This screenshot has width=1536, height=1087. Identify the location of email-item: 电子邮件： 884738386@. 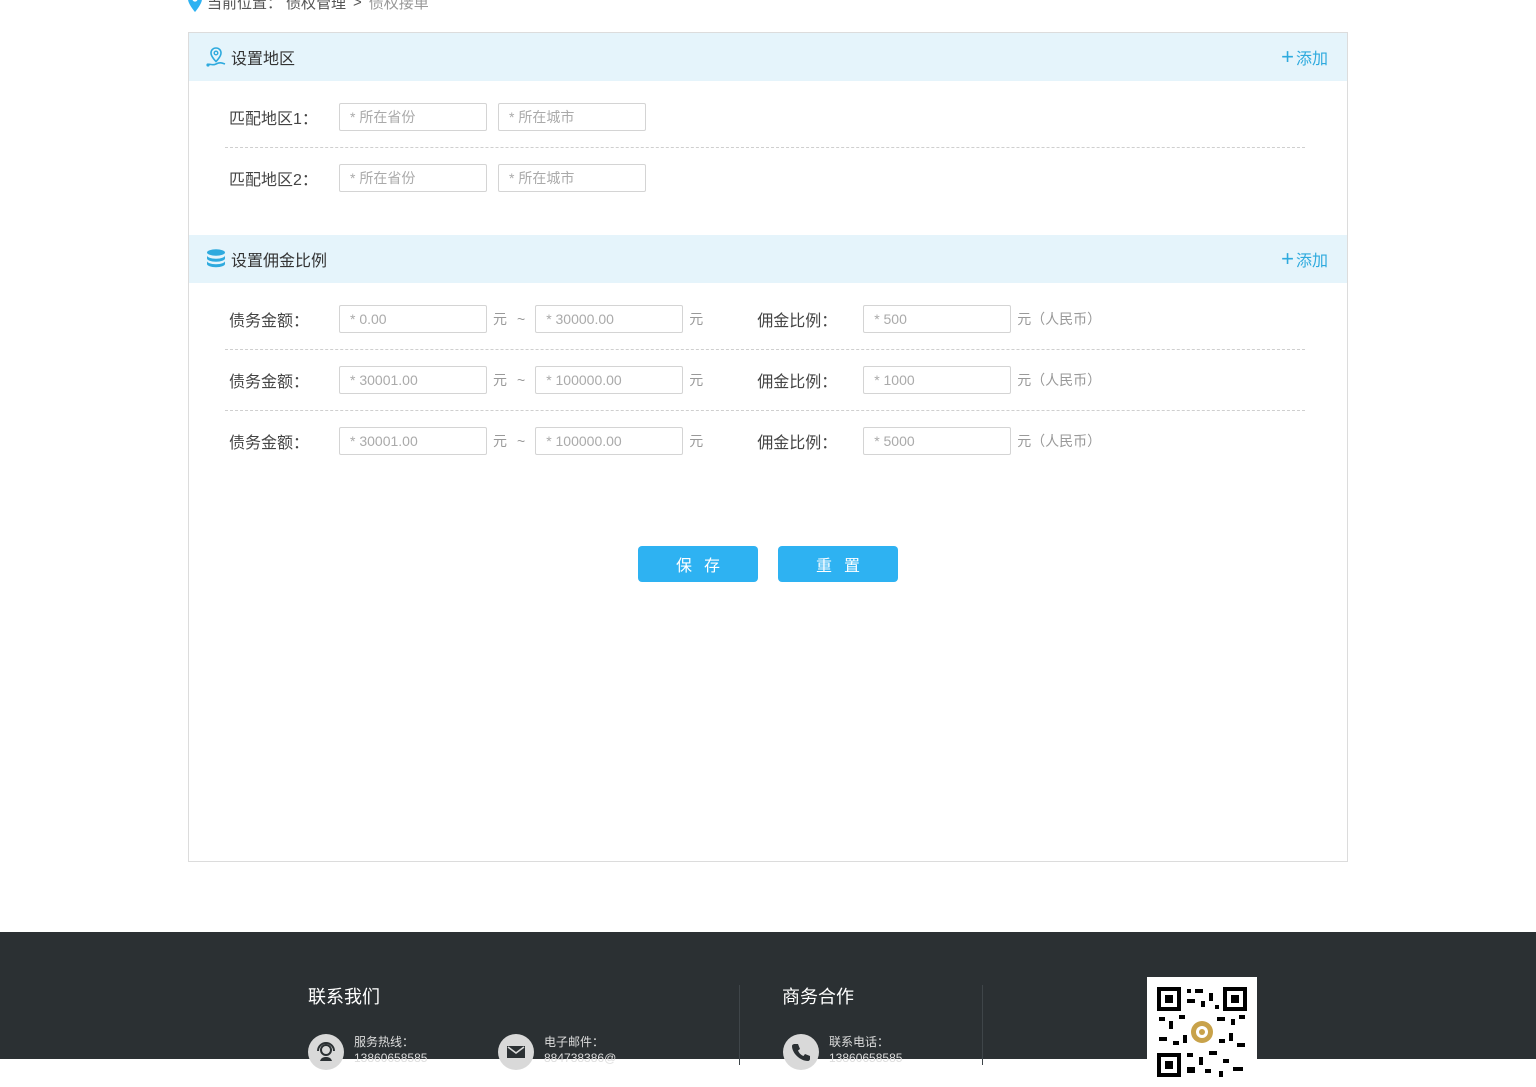
(557, 1052).